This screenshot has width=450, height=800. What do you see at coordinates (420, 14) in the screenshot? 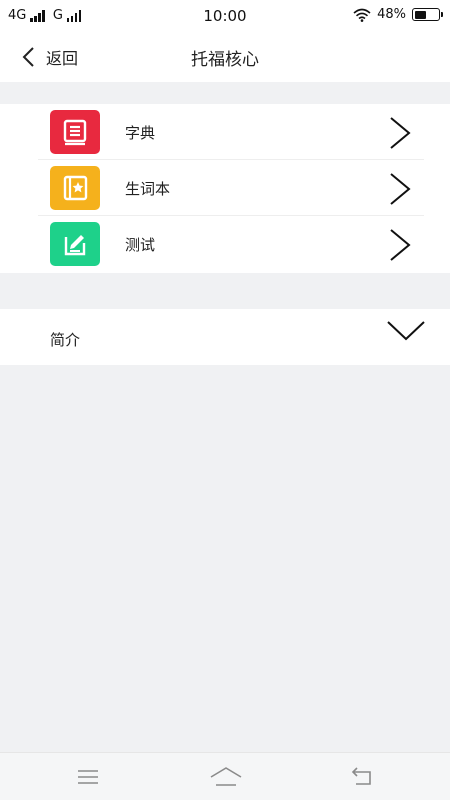
I see `battery-fill` at bounding box center [420, 14].